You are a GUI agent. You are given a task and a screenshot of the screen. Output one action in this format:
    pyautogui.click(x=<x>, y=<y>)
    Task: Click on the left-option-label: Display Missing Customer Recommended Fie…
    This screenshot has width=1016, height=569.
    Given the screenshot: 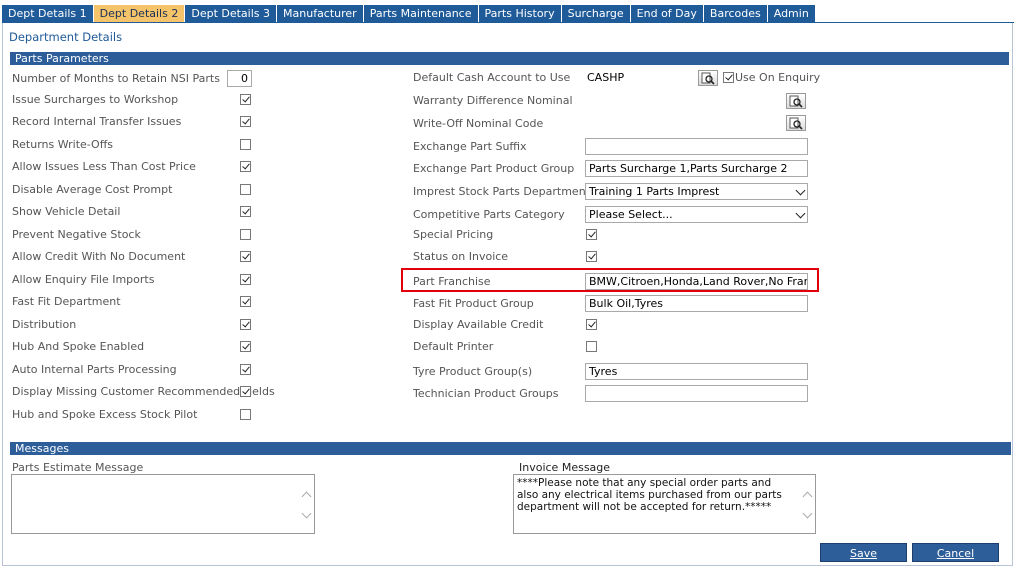 What is the action you would take?
    pyautogui.click(x=143, y=391)
    